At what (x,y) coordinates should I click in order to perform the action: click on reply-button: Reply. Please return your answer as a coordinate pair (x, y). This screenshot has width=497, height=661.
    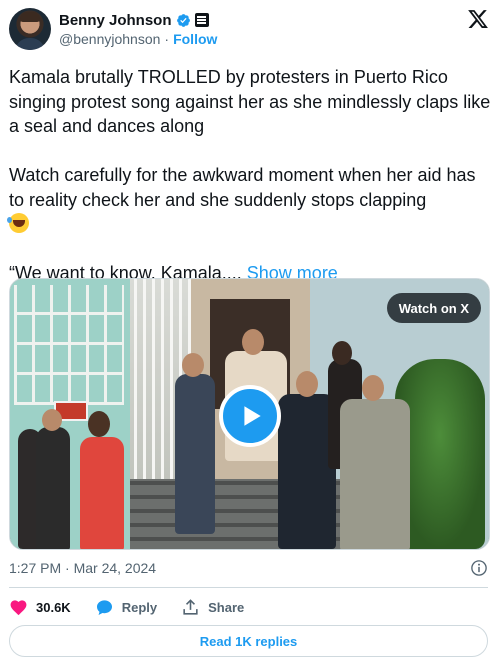
    Looking at the image, I should click on (126, 607).